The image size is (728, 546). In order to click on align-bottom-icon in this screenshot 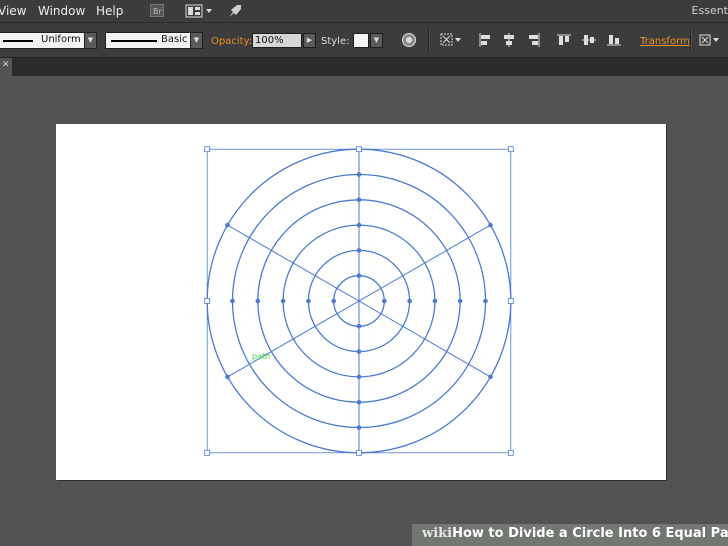, I will do `click(614, 40)`.